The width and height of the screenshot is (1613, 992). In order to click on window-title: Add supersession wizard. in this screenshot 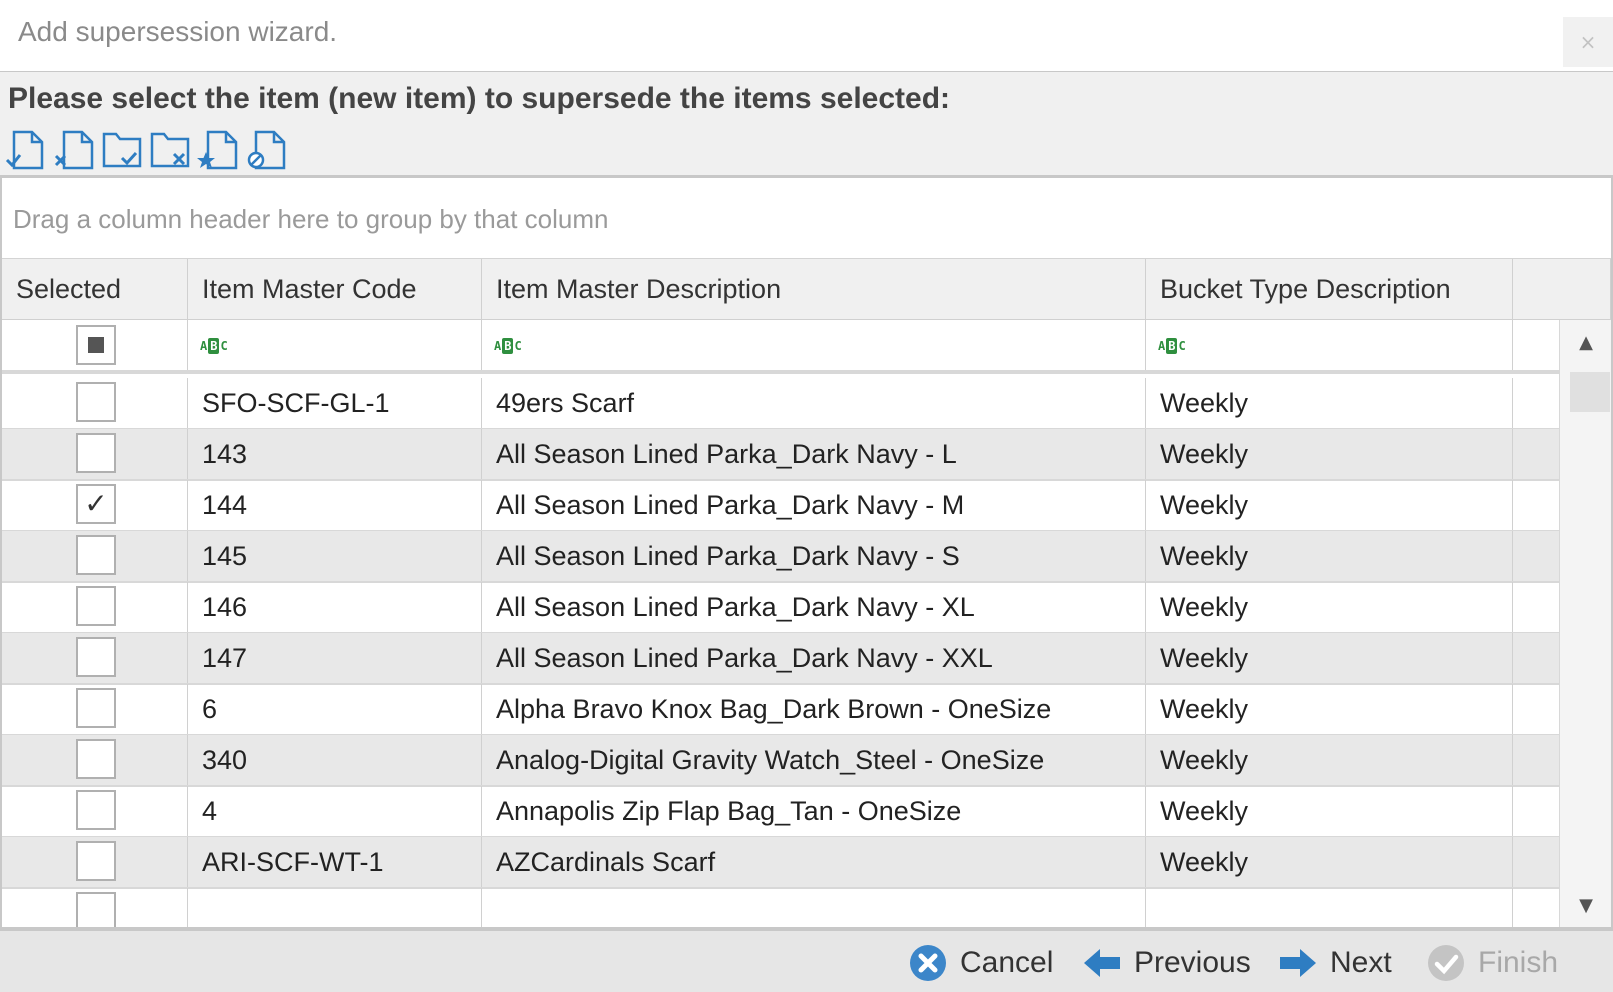, I will do `click(178, 31)`.